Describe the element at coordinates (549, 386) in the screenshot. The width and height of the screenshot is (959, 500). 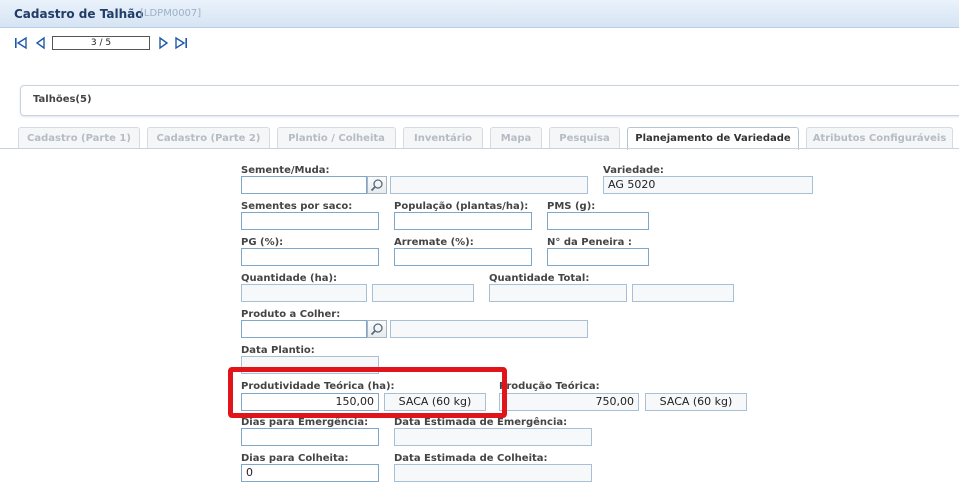
I see `producao-teorica-label: Produção Teórica:` at that location.